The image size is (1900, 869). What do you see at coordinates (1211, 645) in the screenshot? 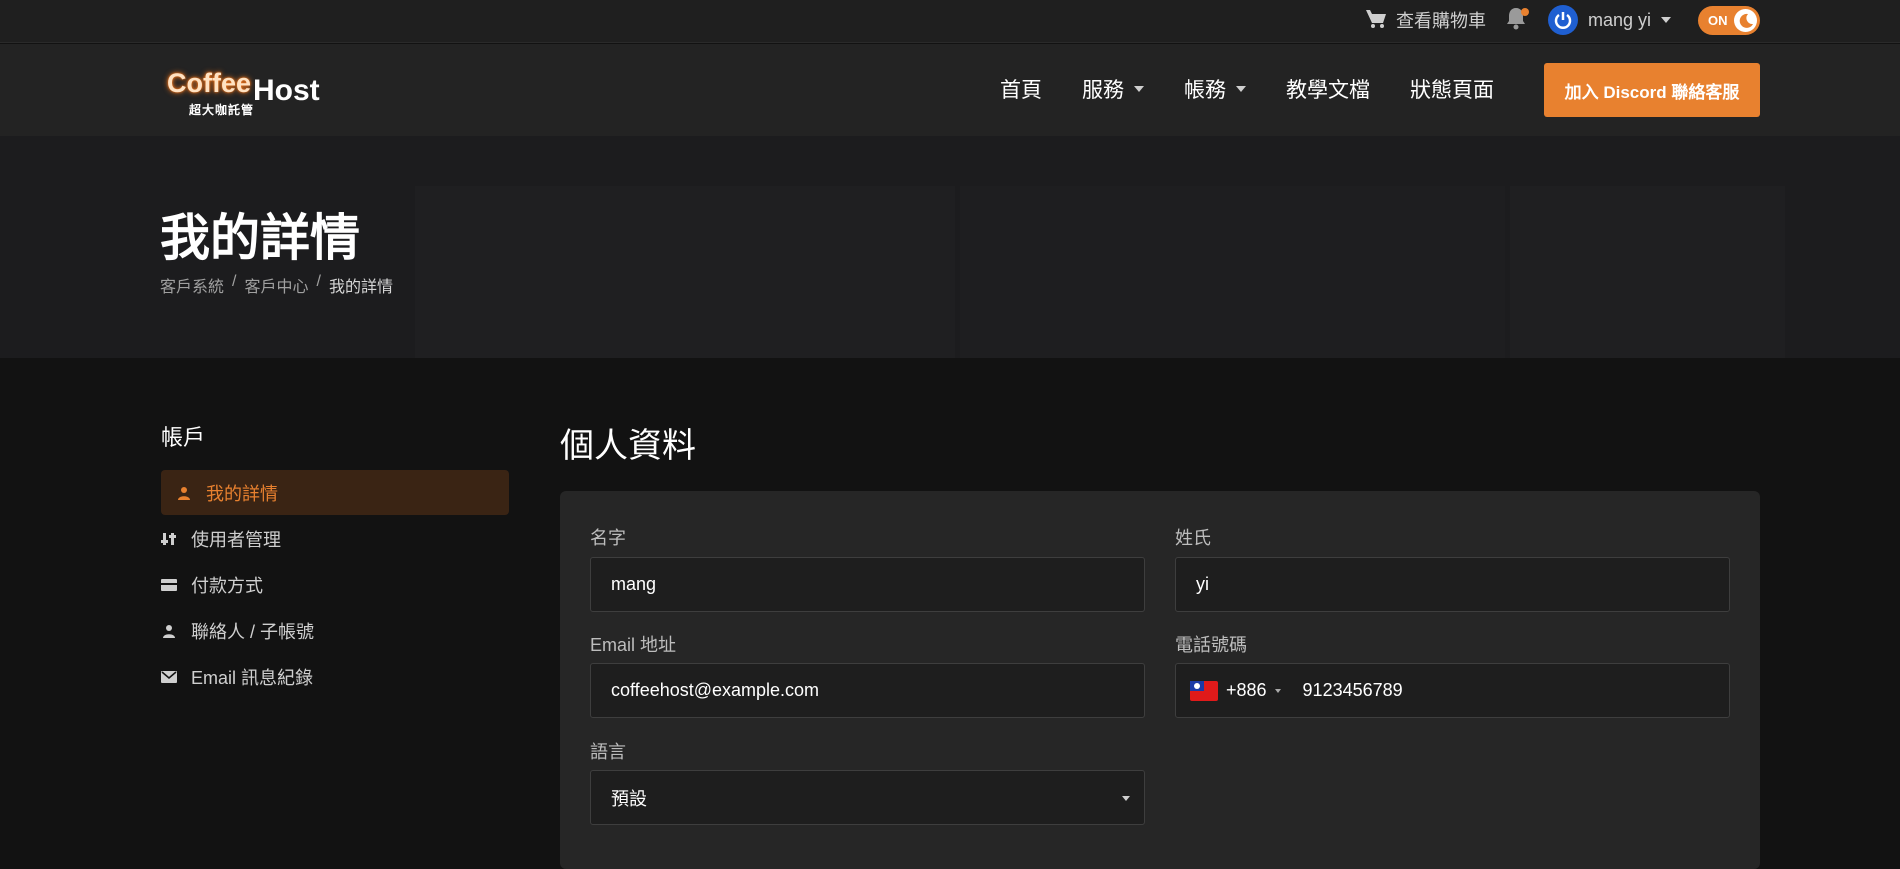
I see `phone-label: 電話號碼` at bounding box center [1211, 645].